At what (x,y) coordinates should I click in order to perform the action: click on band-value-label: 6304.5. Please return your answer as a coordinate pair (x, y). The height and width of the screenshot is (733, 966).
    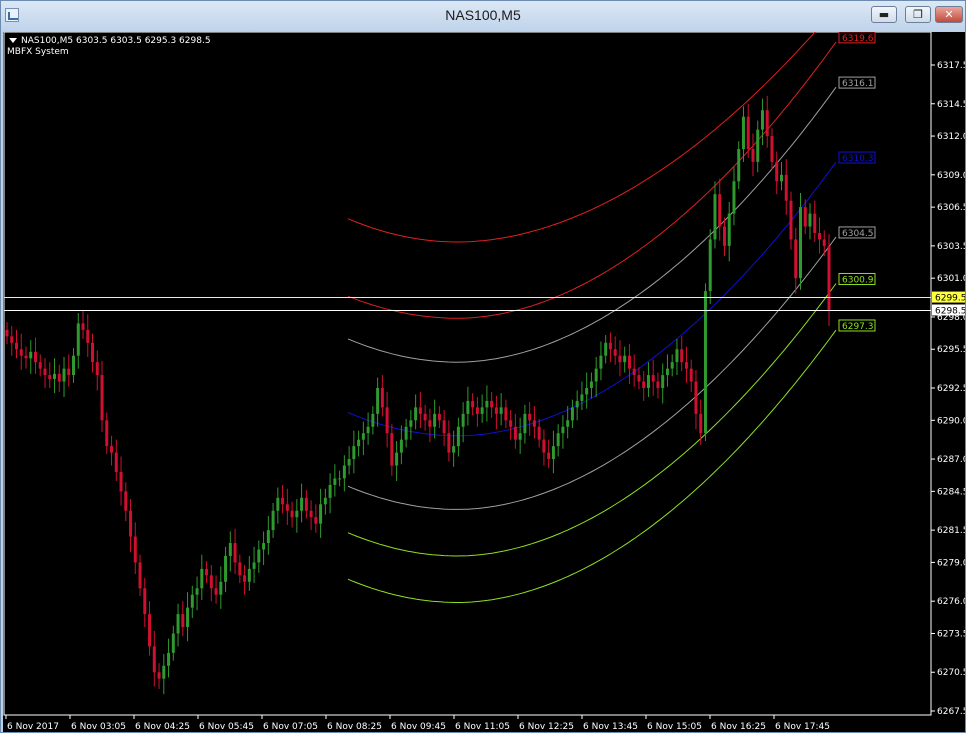
    Looking at the image, I should click on (858, 234).